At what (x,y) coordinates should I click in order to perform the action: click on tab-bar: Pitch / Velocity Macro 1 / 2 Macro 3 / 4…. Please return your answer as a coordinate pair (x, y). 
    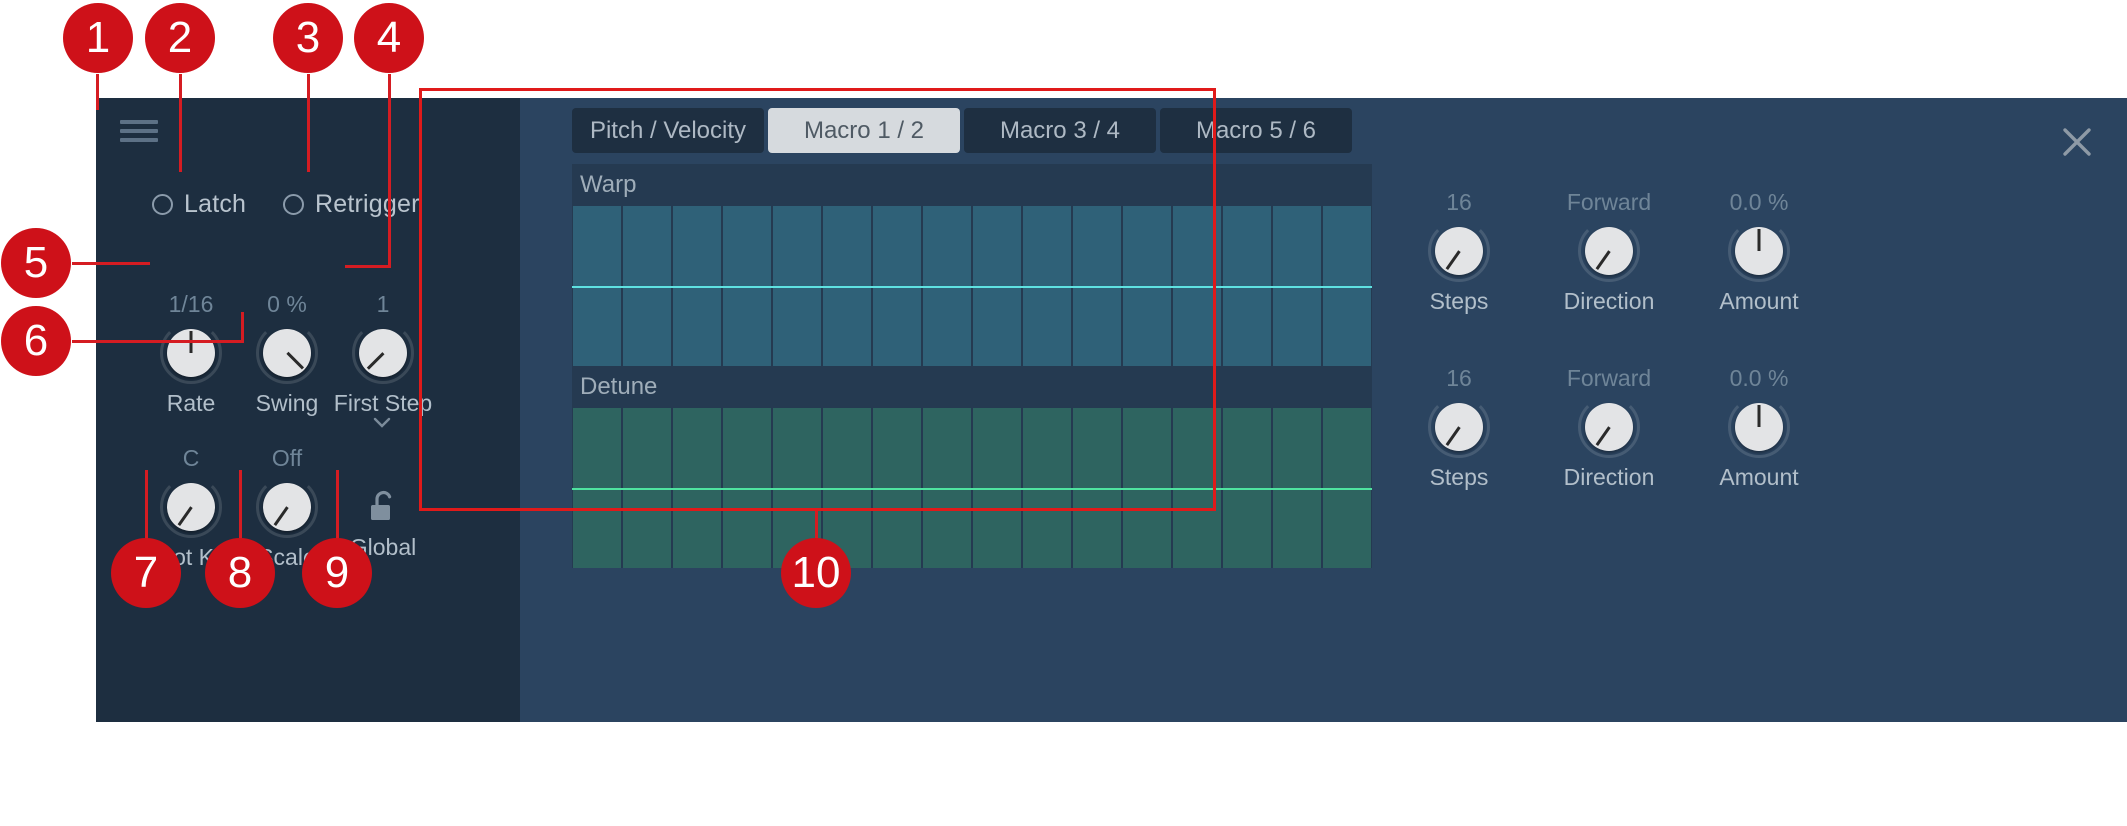
    Looking at the image, I should click on (962, 130).